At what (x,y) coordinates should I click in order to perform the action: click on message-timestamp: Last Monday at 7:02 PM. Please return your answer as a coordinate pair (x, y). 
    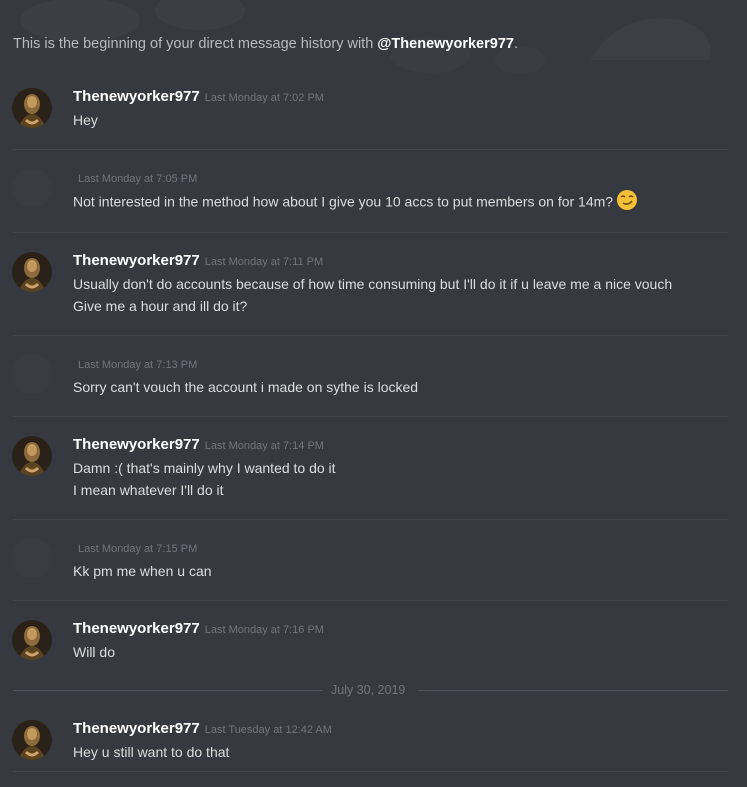
    Looking at the image, I should click on (264, 98).